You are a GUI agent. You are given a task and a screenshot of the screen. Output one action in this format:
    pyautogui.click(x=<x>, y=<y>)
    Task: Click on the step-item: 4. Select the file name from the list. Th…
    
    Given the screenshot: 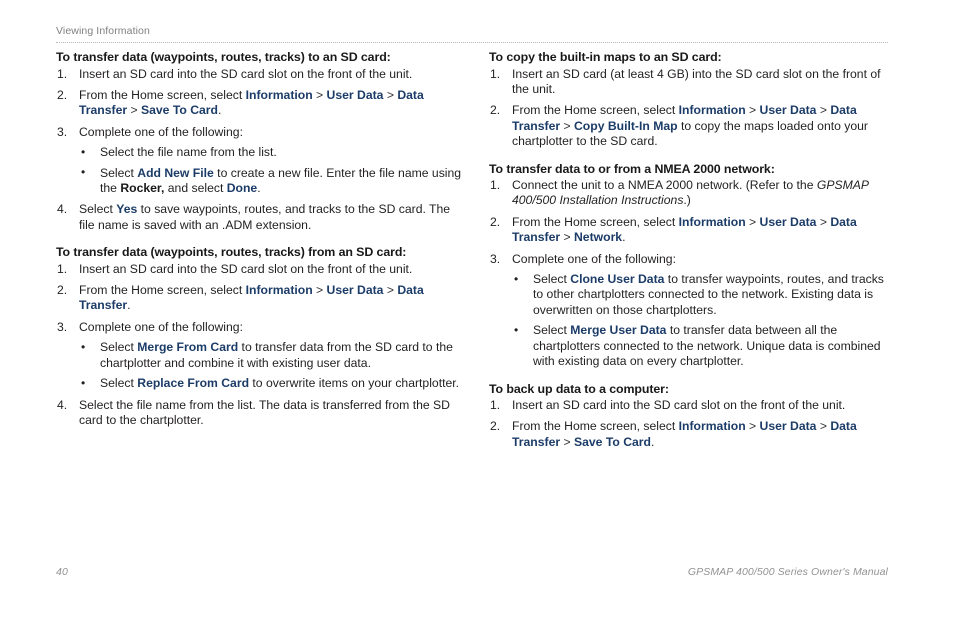 What is the action you would take?
    pyautogui.click(x=259, y=413)
    